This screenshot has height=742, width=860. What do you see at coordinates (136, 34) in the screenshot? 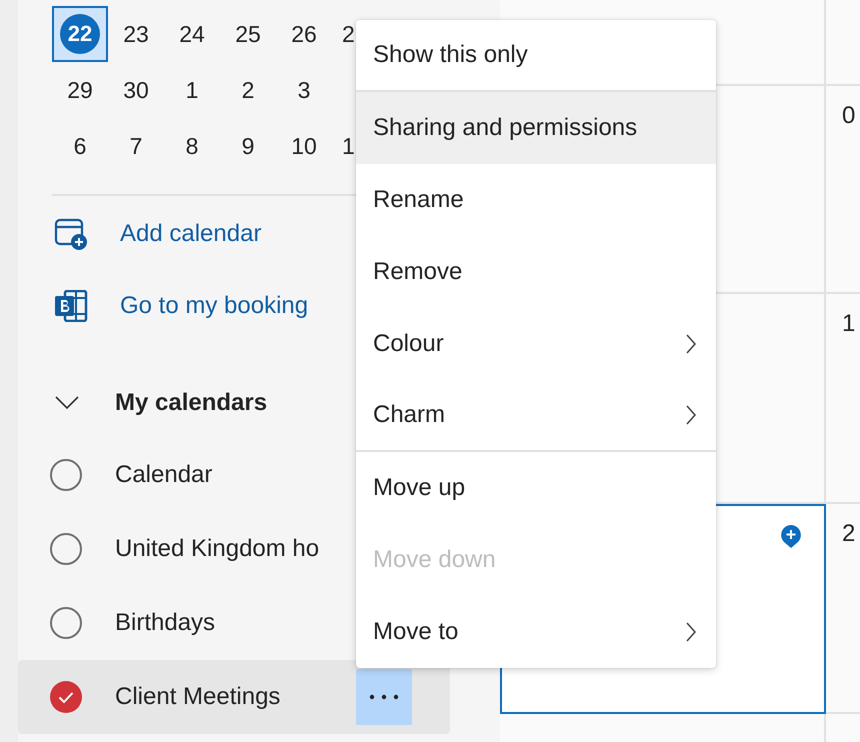
I see `calendar-day: 23` at bounding box center [136, 34].